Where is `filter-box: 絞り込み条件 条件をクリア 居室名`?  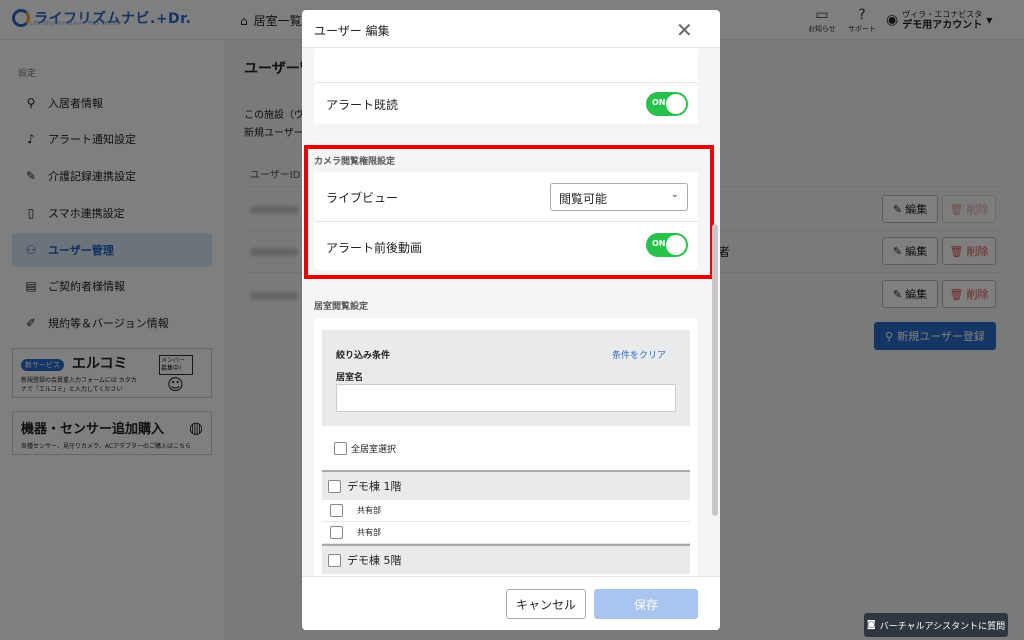
filter-box: 絞り込み条件 条件をクリア 居室名 is located at coordinates (506, 378).